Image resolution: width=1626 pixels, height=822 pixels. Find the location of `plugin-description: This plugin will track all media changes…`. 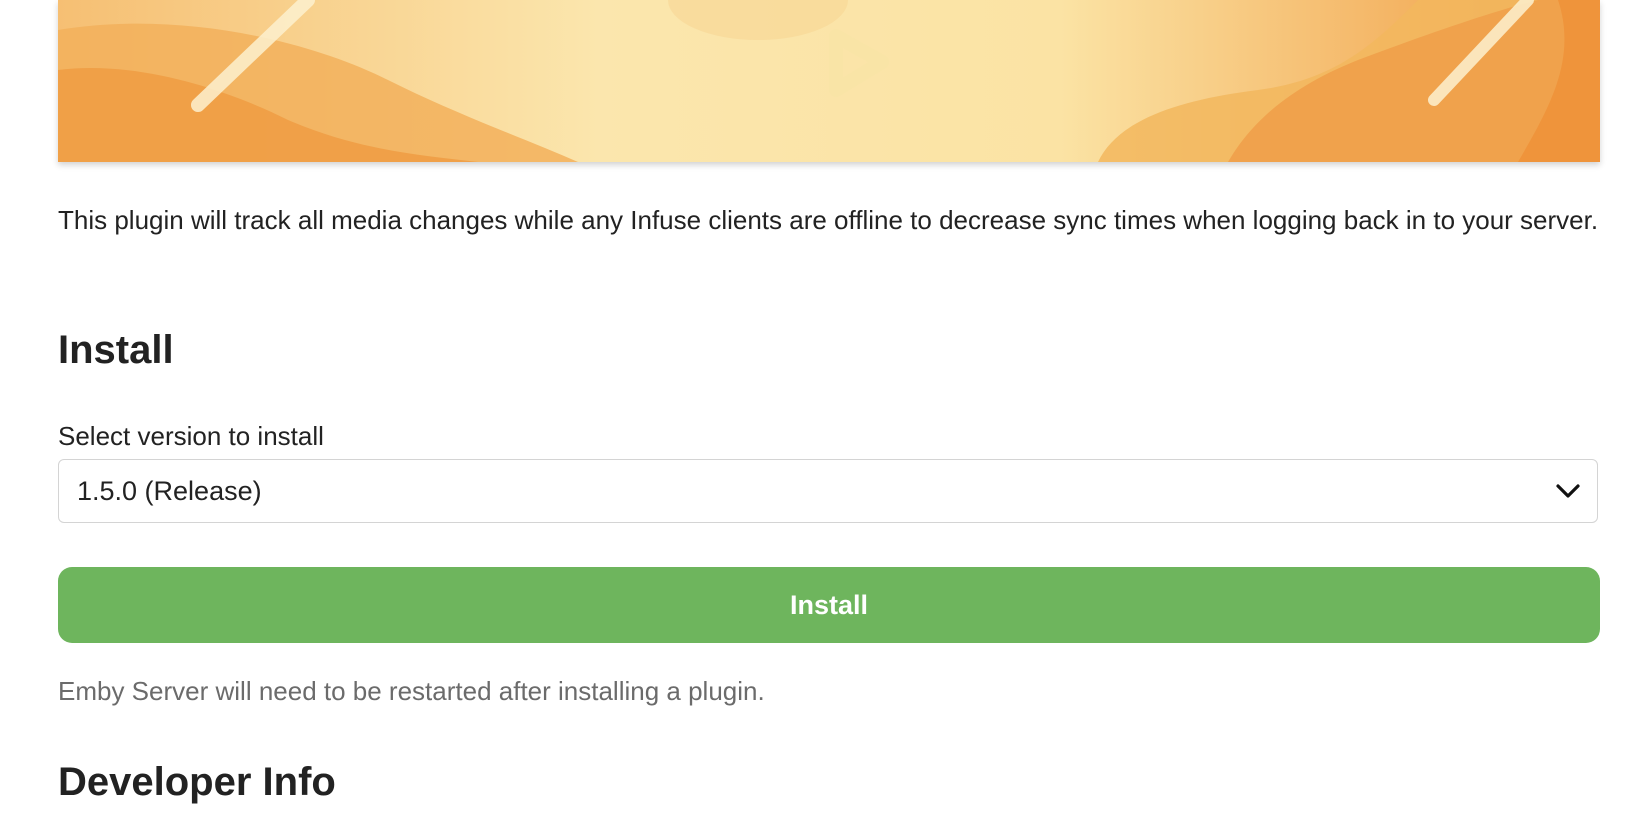

plugin-description: This plugin will track all media changes… is located at coordinates (828, 220).